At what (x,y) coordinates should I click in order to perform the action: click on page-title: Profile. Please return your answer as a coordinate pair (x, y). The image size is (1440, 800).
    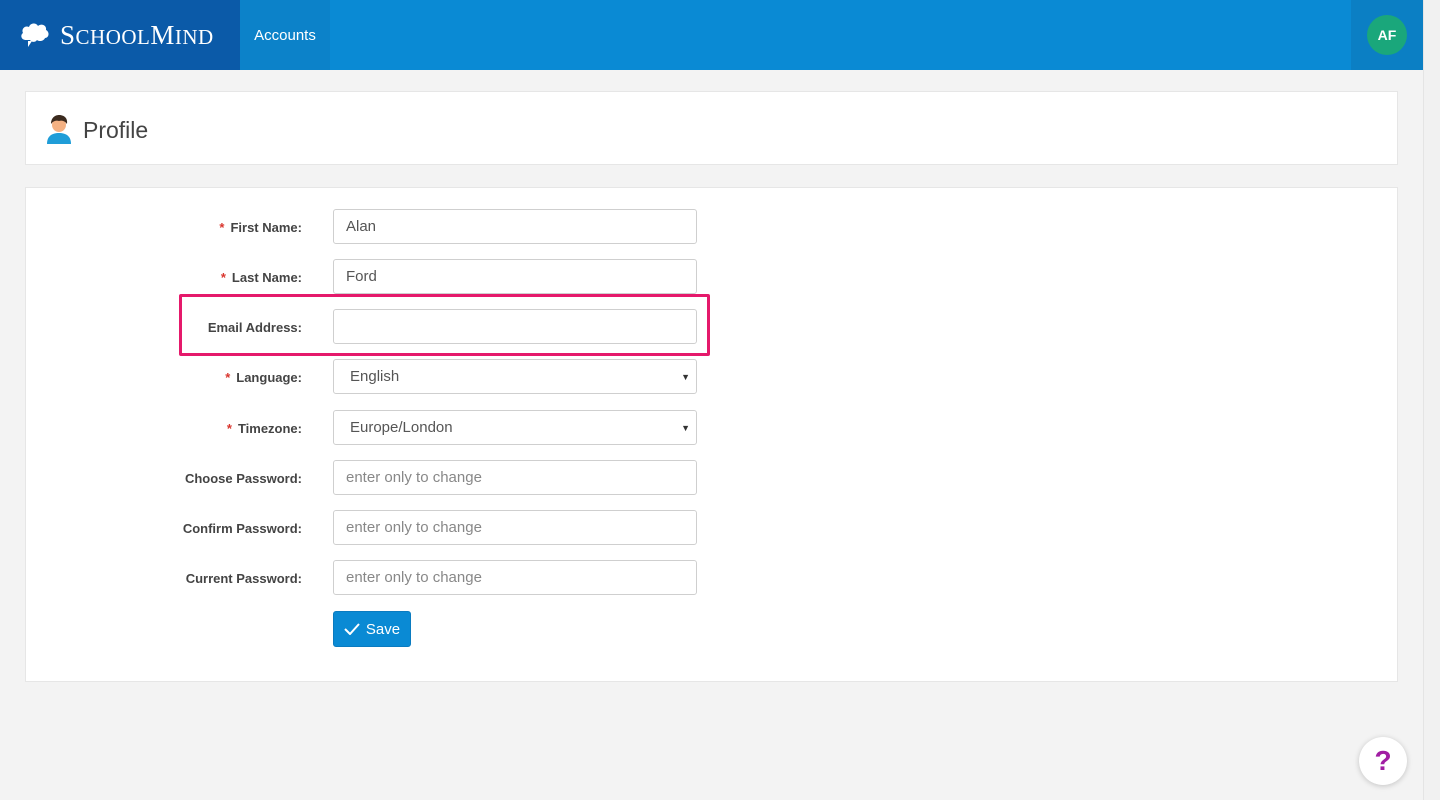
    Looking at the image, I should click on (116, 130).